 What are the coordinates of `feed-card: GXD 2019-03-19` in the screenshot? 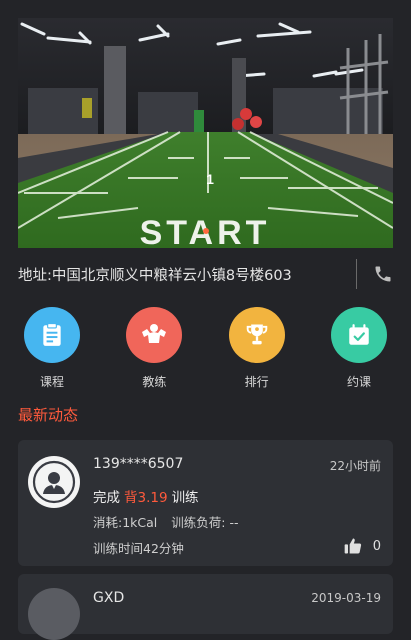 It's located at (205, 607).